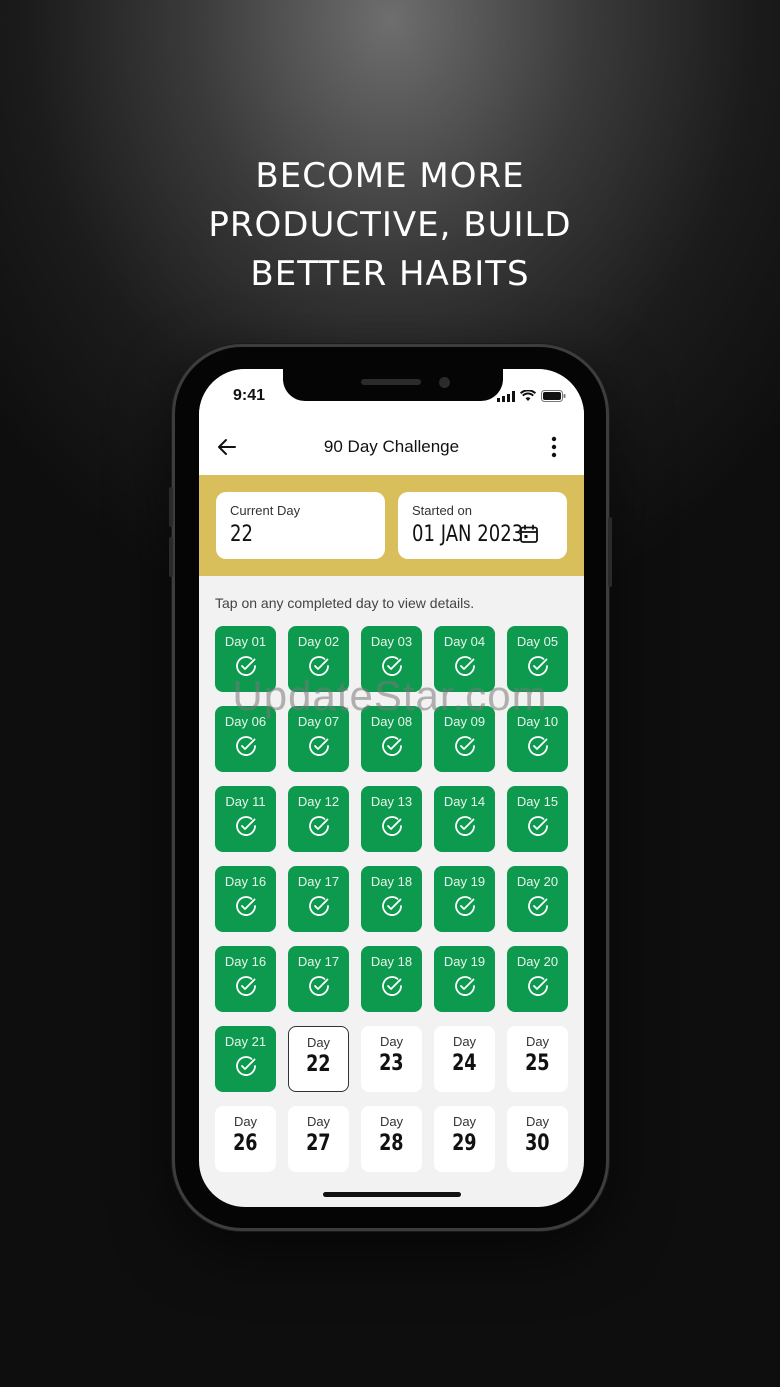 The width and height of the screenshot is (780, 1387). I want to click on current-day-value: 22, so click(241, 534).